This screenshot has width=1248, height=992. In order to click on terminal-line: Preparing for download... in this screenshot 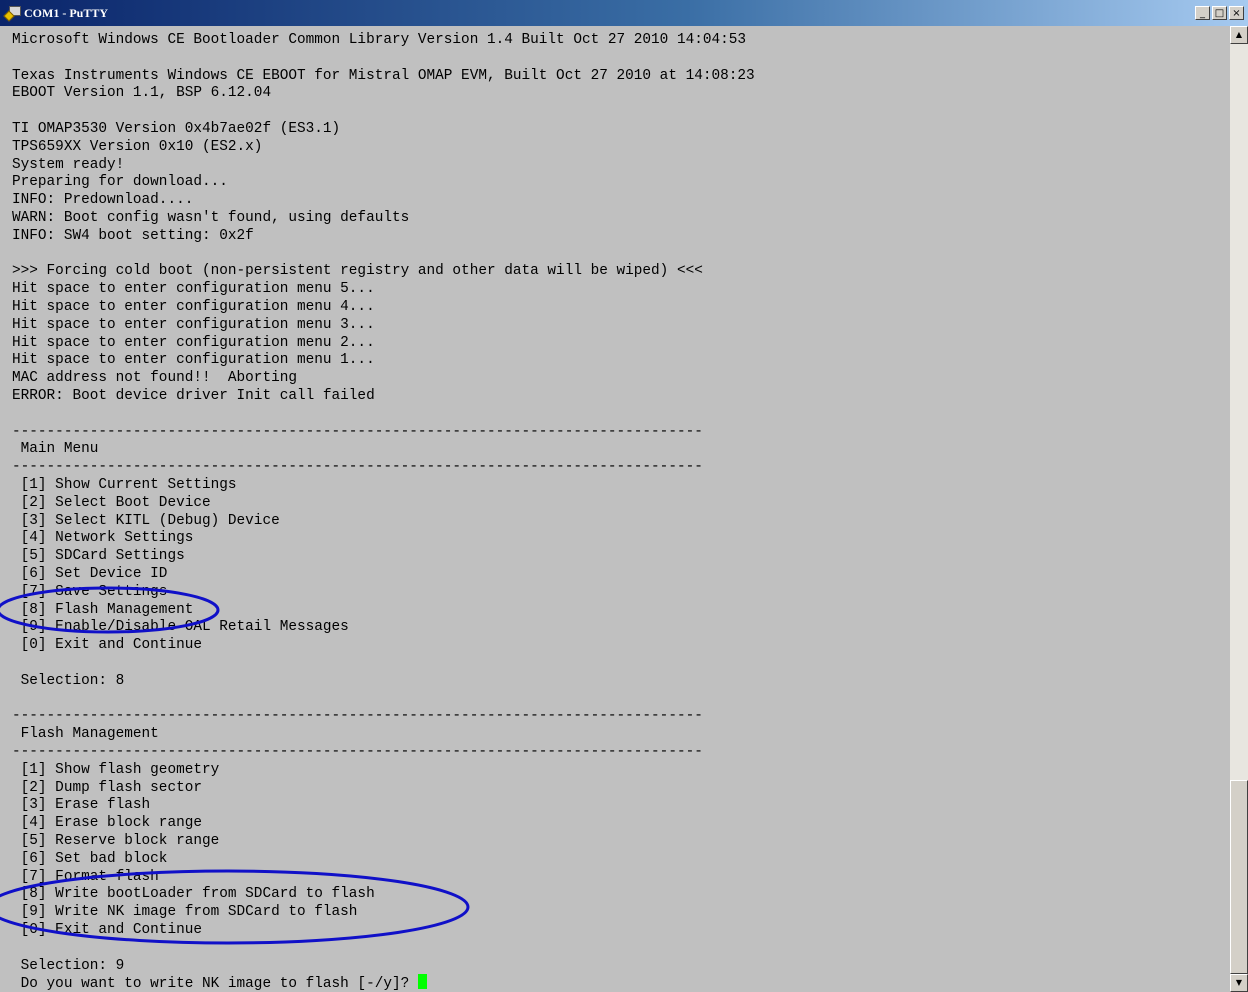, I will do `click(120, 182)`.